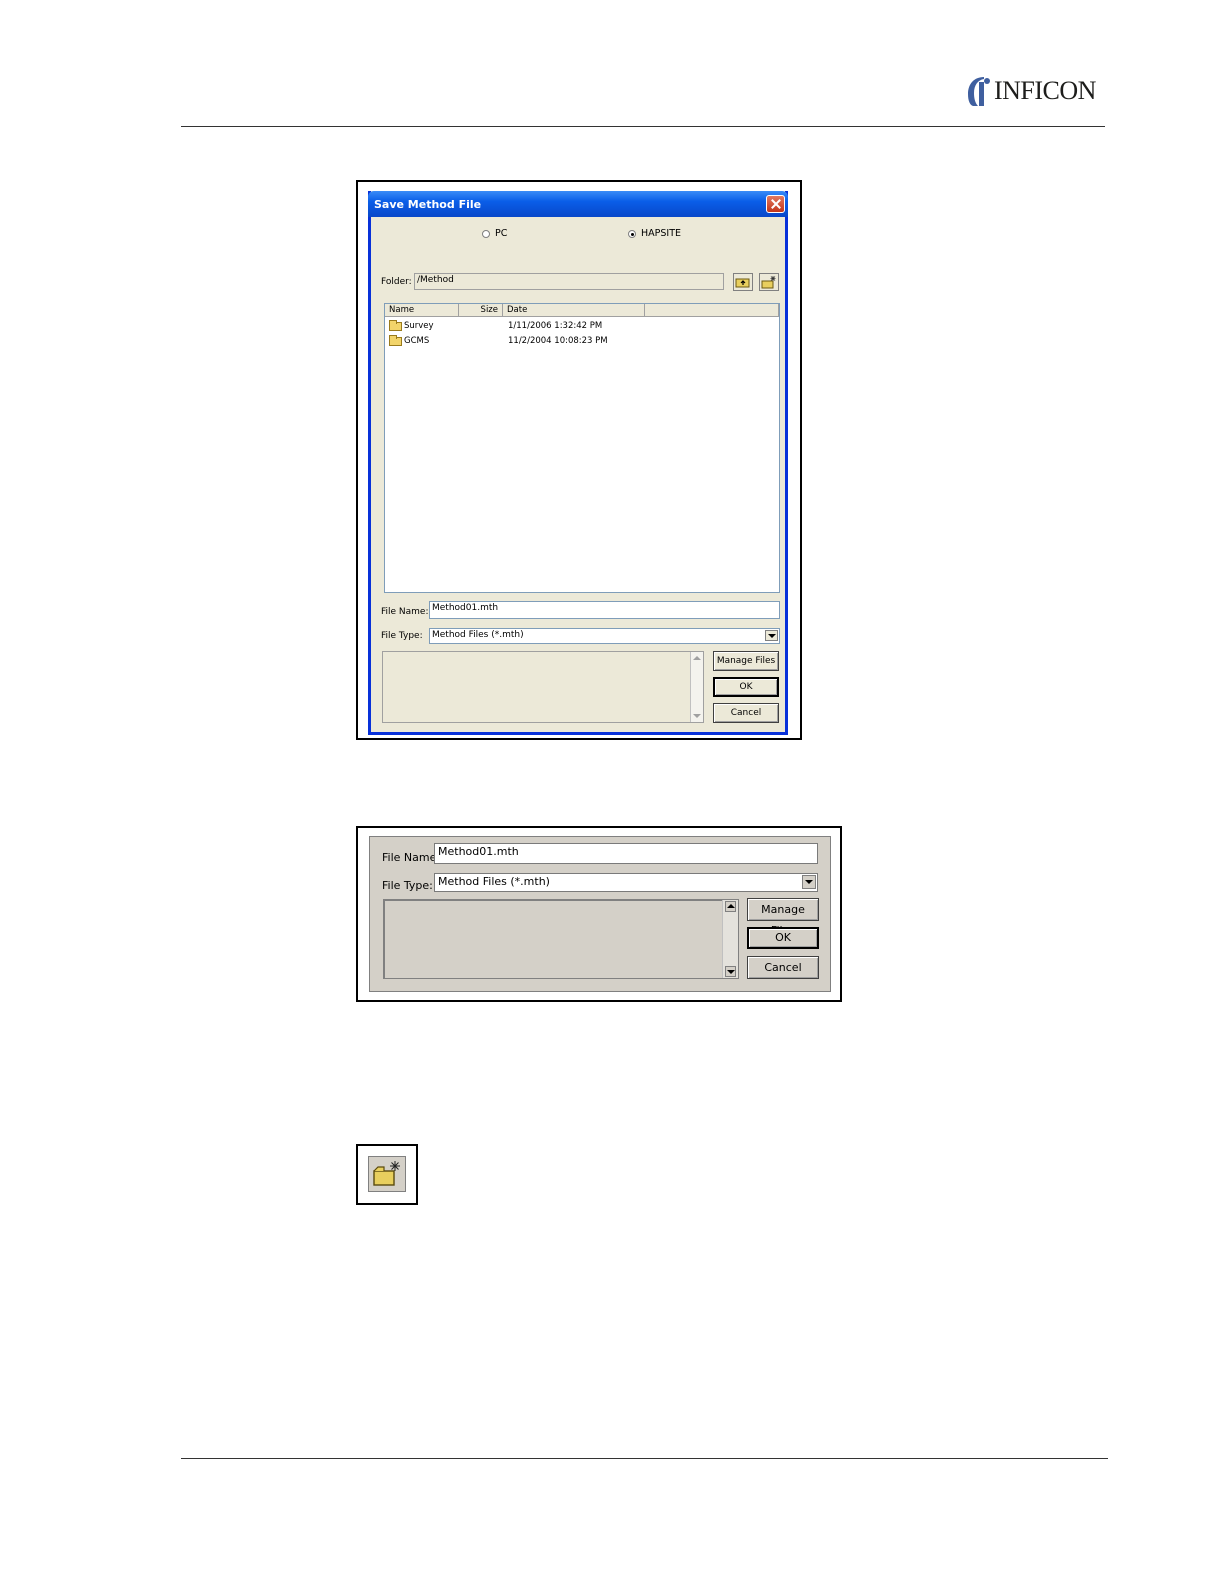  What do you see at coordinates (746, 713) in the screenshot?
I see `cancel-button: Cancel` at bounding box center [746, 713].